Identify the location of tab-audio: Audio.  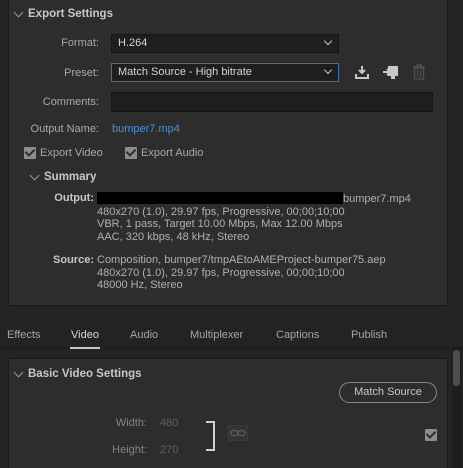
(144, 335).